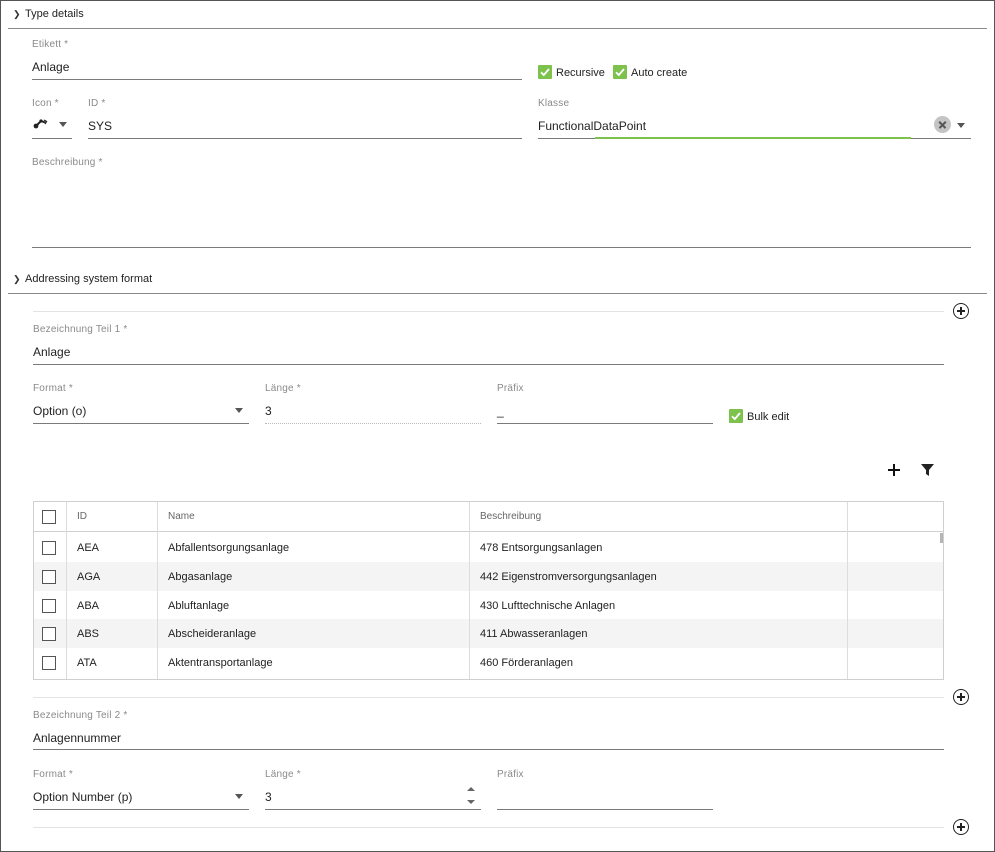  I want to click on part1-praefix-underline, so click(605, 423).